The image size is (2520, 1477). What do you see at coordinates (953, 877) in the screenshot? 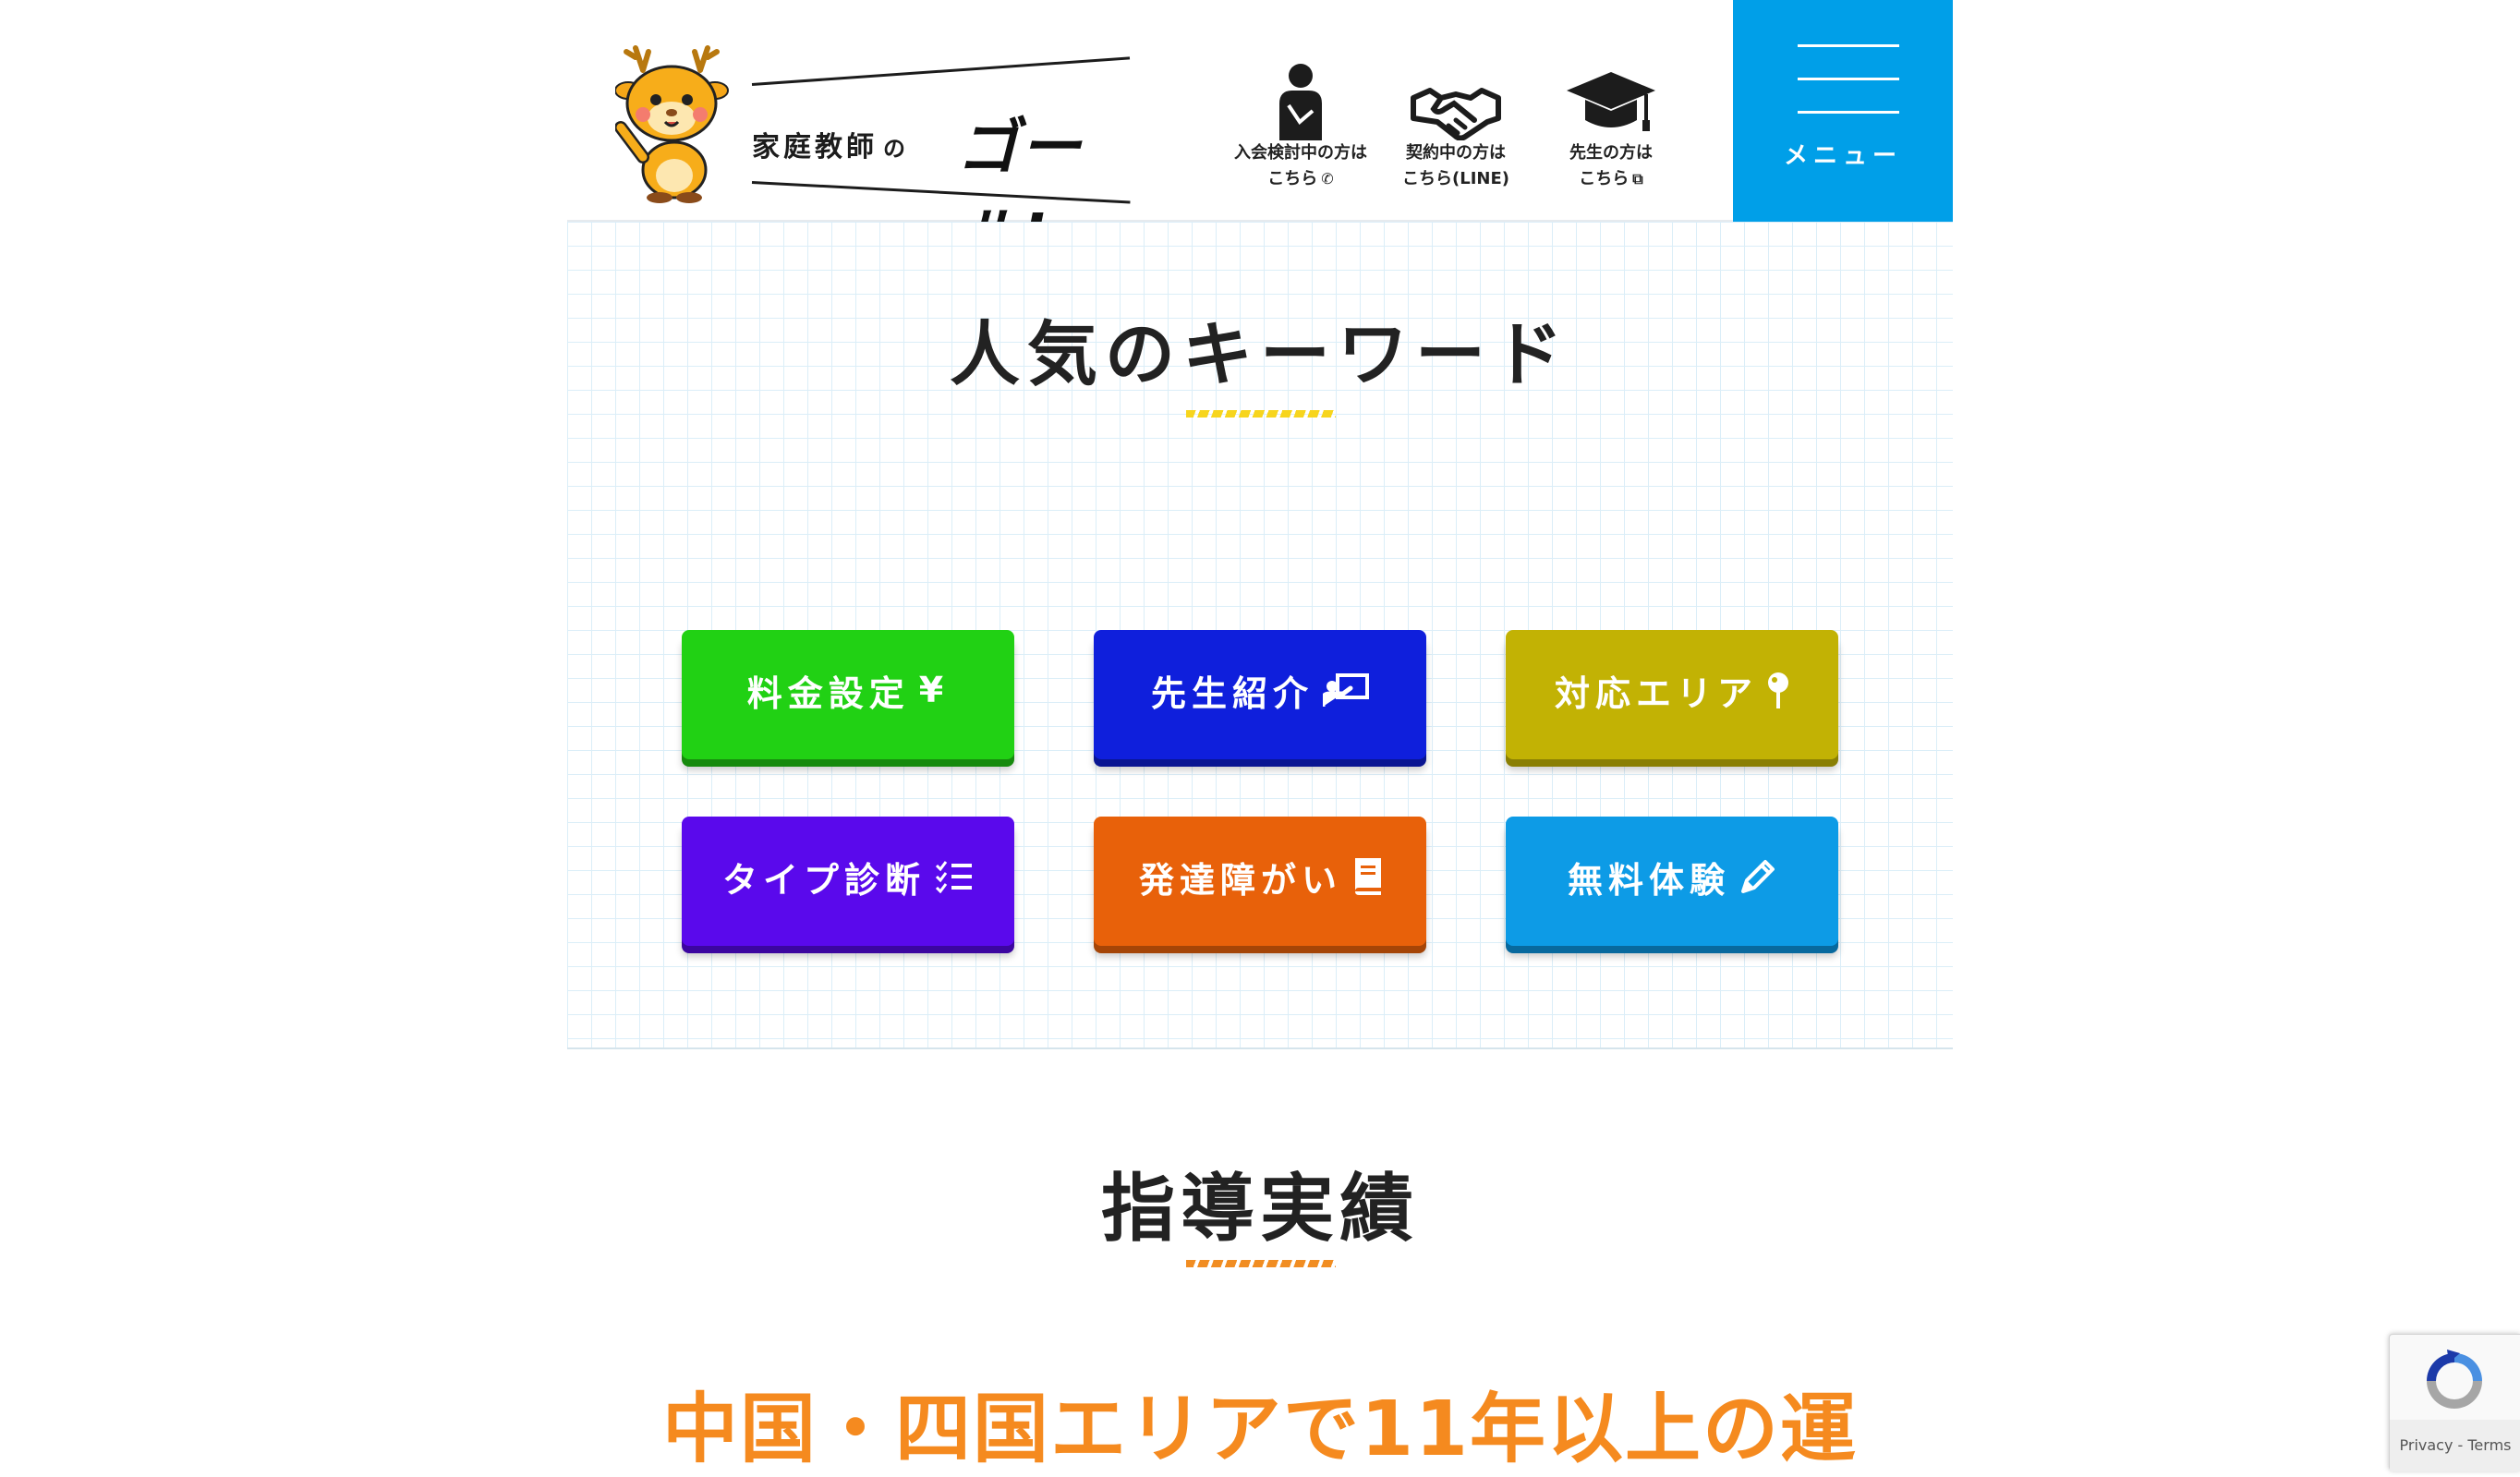
I see `checklist-icon` at bounding box center [953, 877].